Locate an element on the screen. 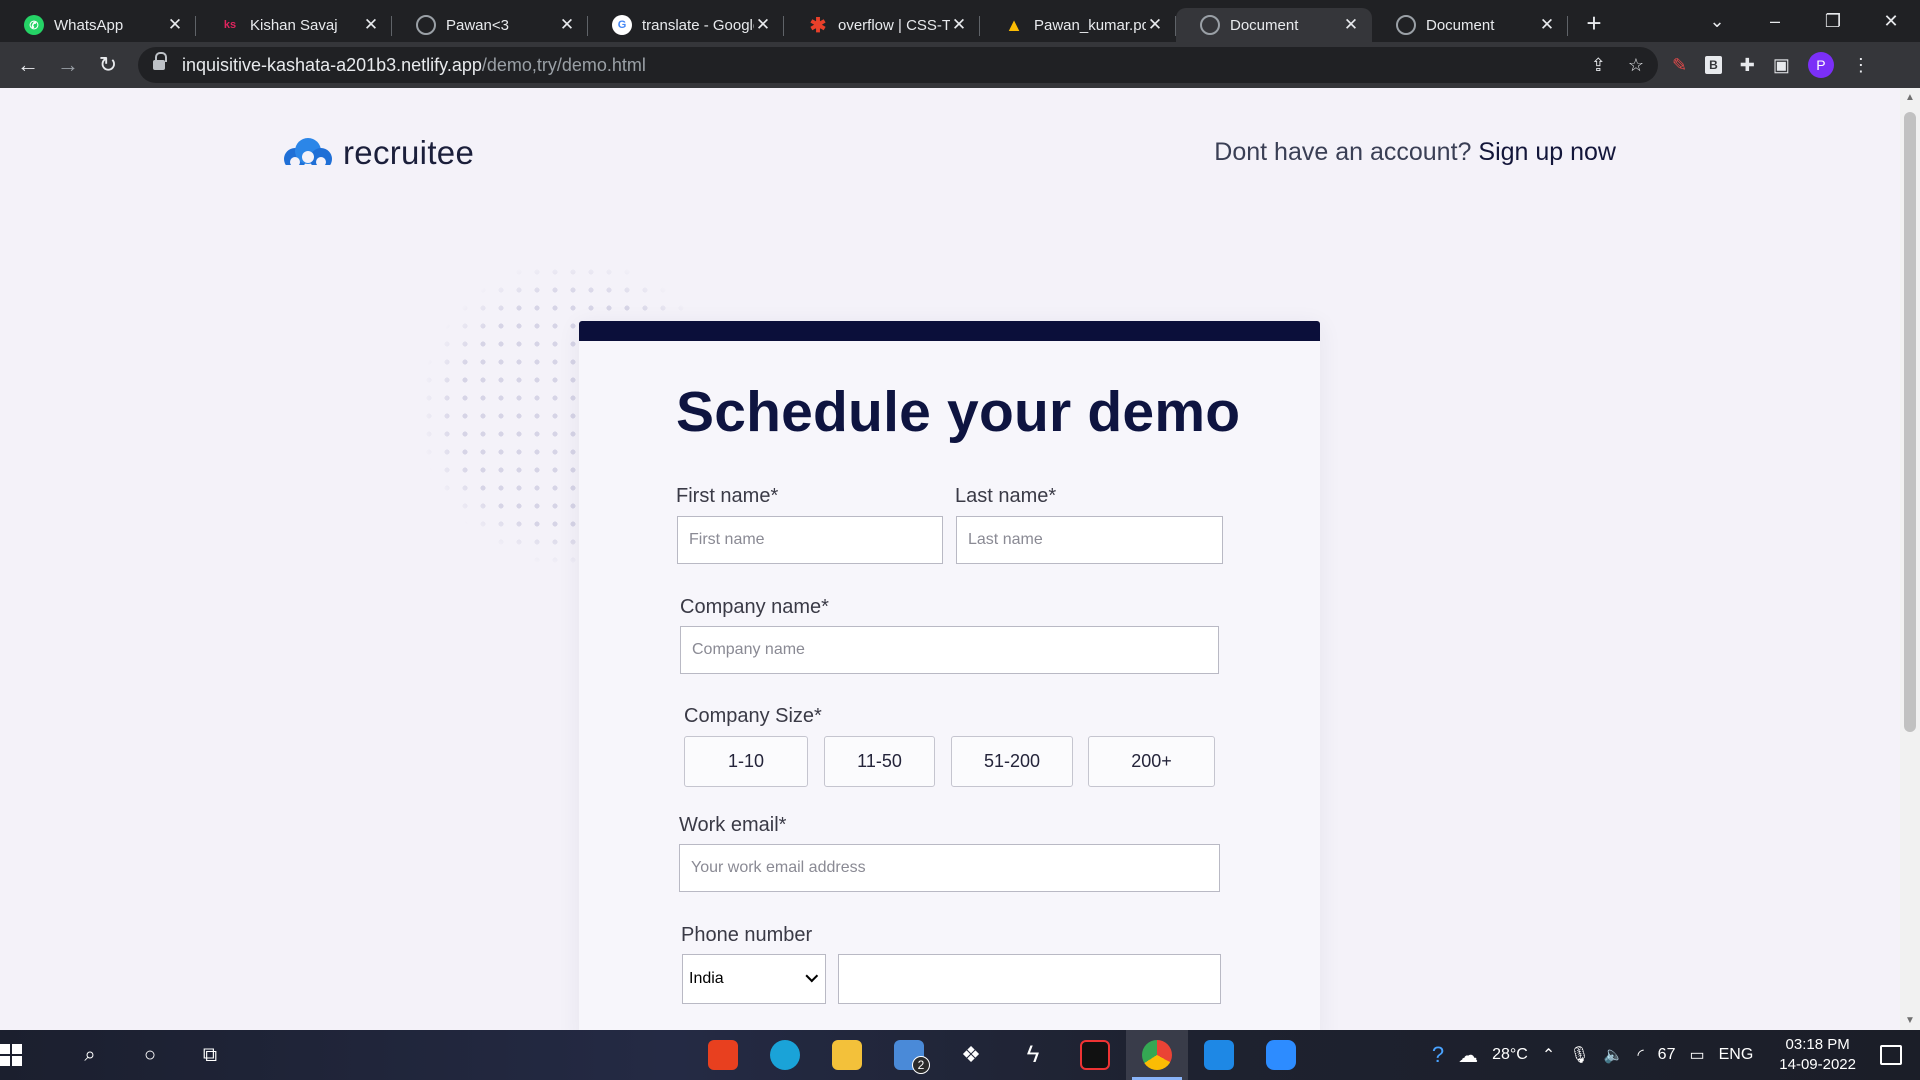 Image resolution: width=1920 pixels, height=1080 pixels. window-controls: ⌄ – ❐ ✕ is located at coordinates (1804, 21).